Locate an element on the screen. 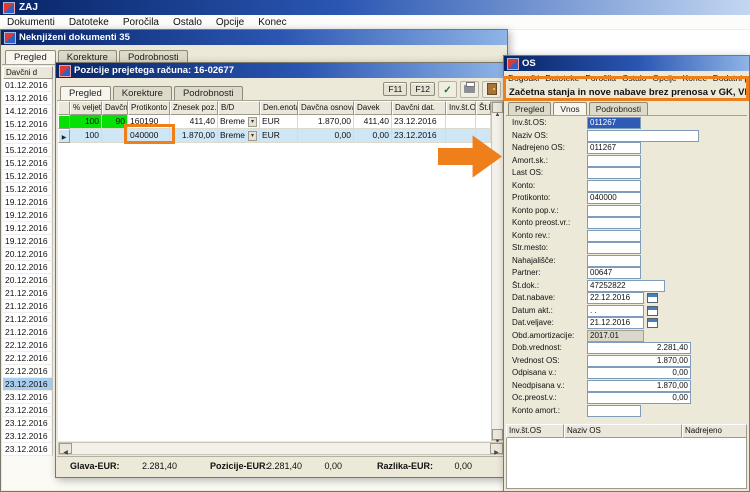 The width and height of the screenshot is (750, 492). date-row-19: 21.12.2016 is located at coordinates (28, 332).